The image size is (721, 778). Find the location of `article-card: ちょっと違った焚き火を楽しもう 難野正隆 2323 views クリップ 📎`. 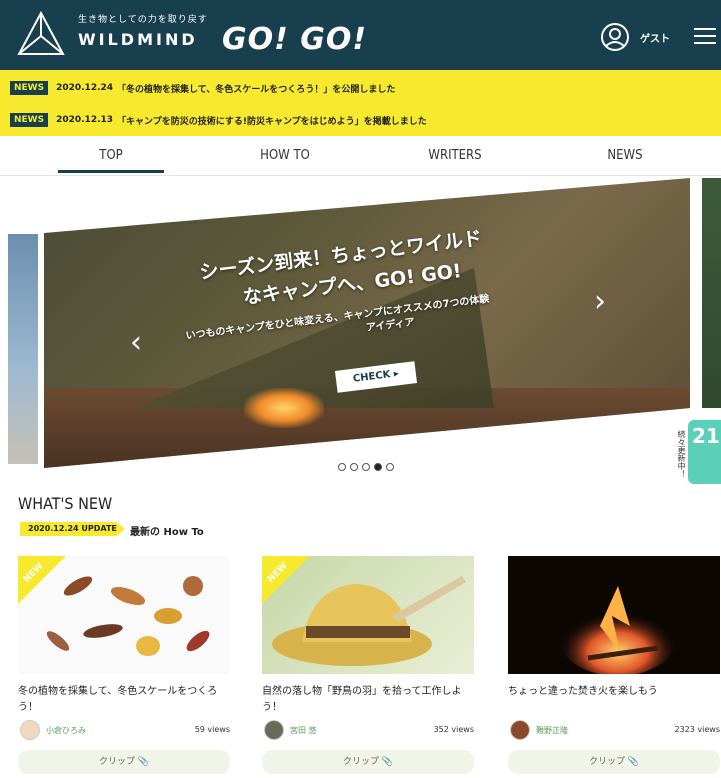

article-card: ちょっと違った焚き火を楽しもう 難野正隆 2323 views クリップ 📎 is located at coordinates (614, 665).